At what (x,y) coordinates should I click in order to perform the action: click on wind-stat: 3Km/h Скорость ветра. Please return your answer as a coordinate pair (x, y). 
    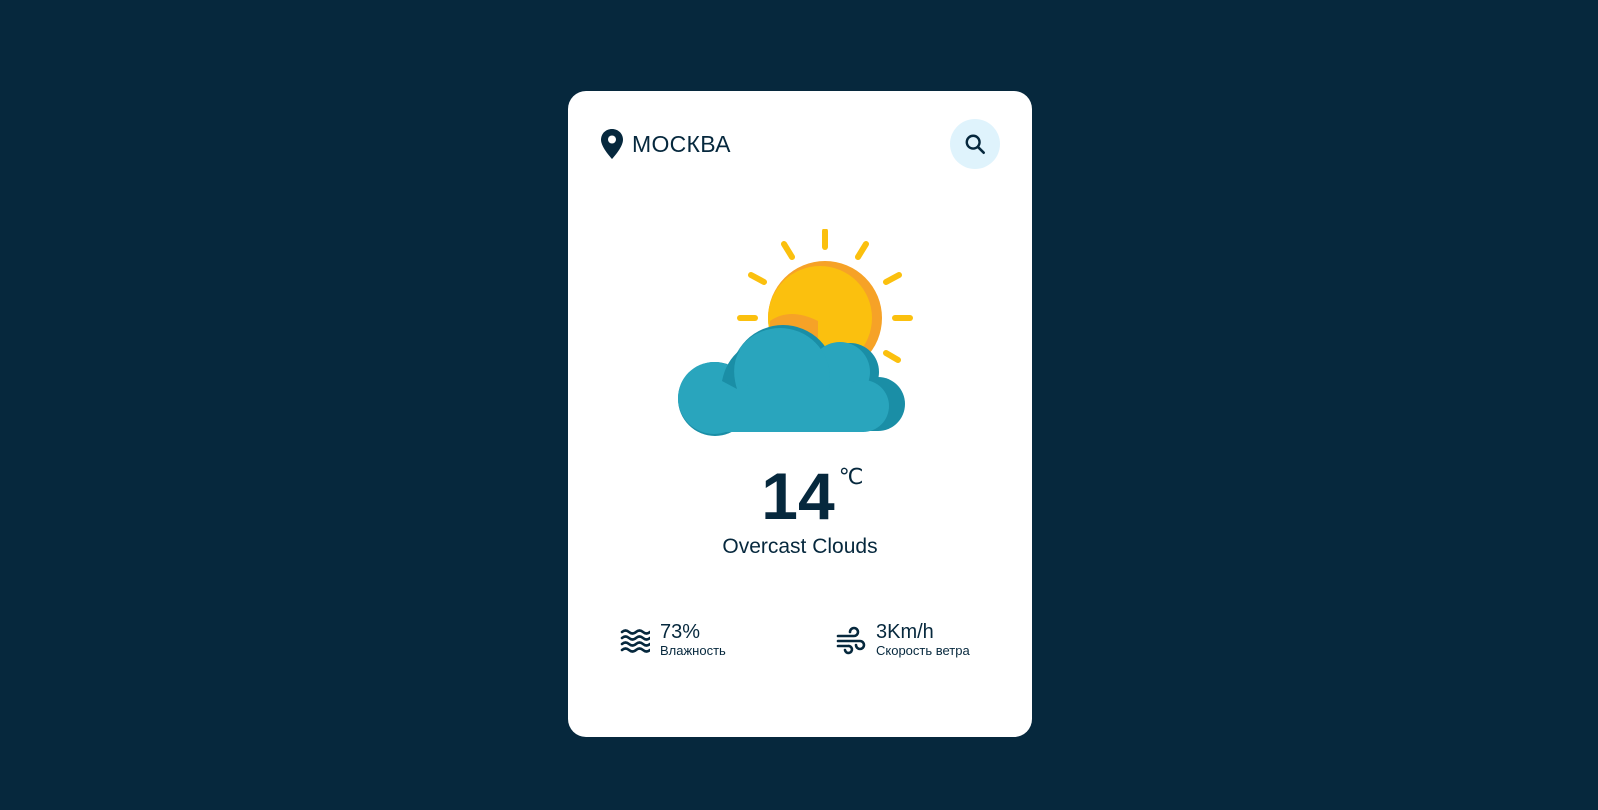
    Looking at the image, I should click on (903, 639).